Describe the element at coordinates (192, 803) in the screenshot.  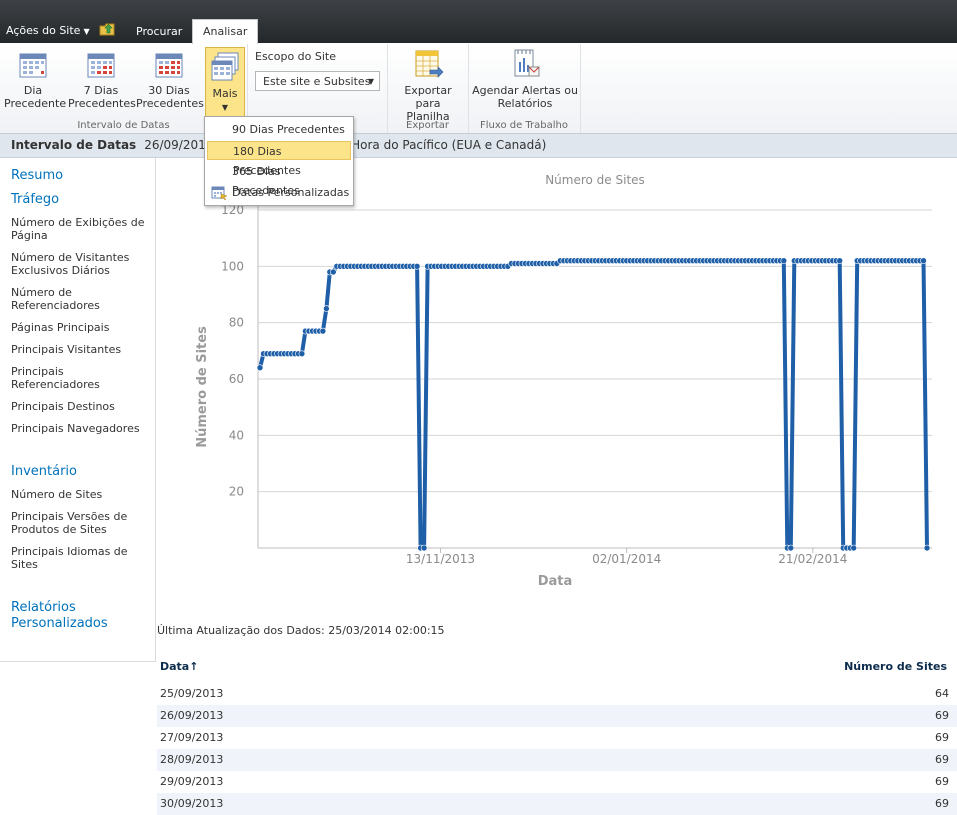
I see `table-cell-date: 30/09/2013` at that location.